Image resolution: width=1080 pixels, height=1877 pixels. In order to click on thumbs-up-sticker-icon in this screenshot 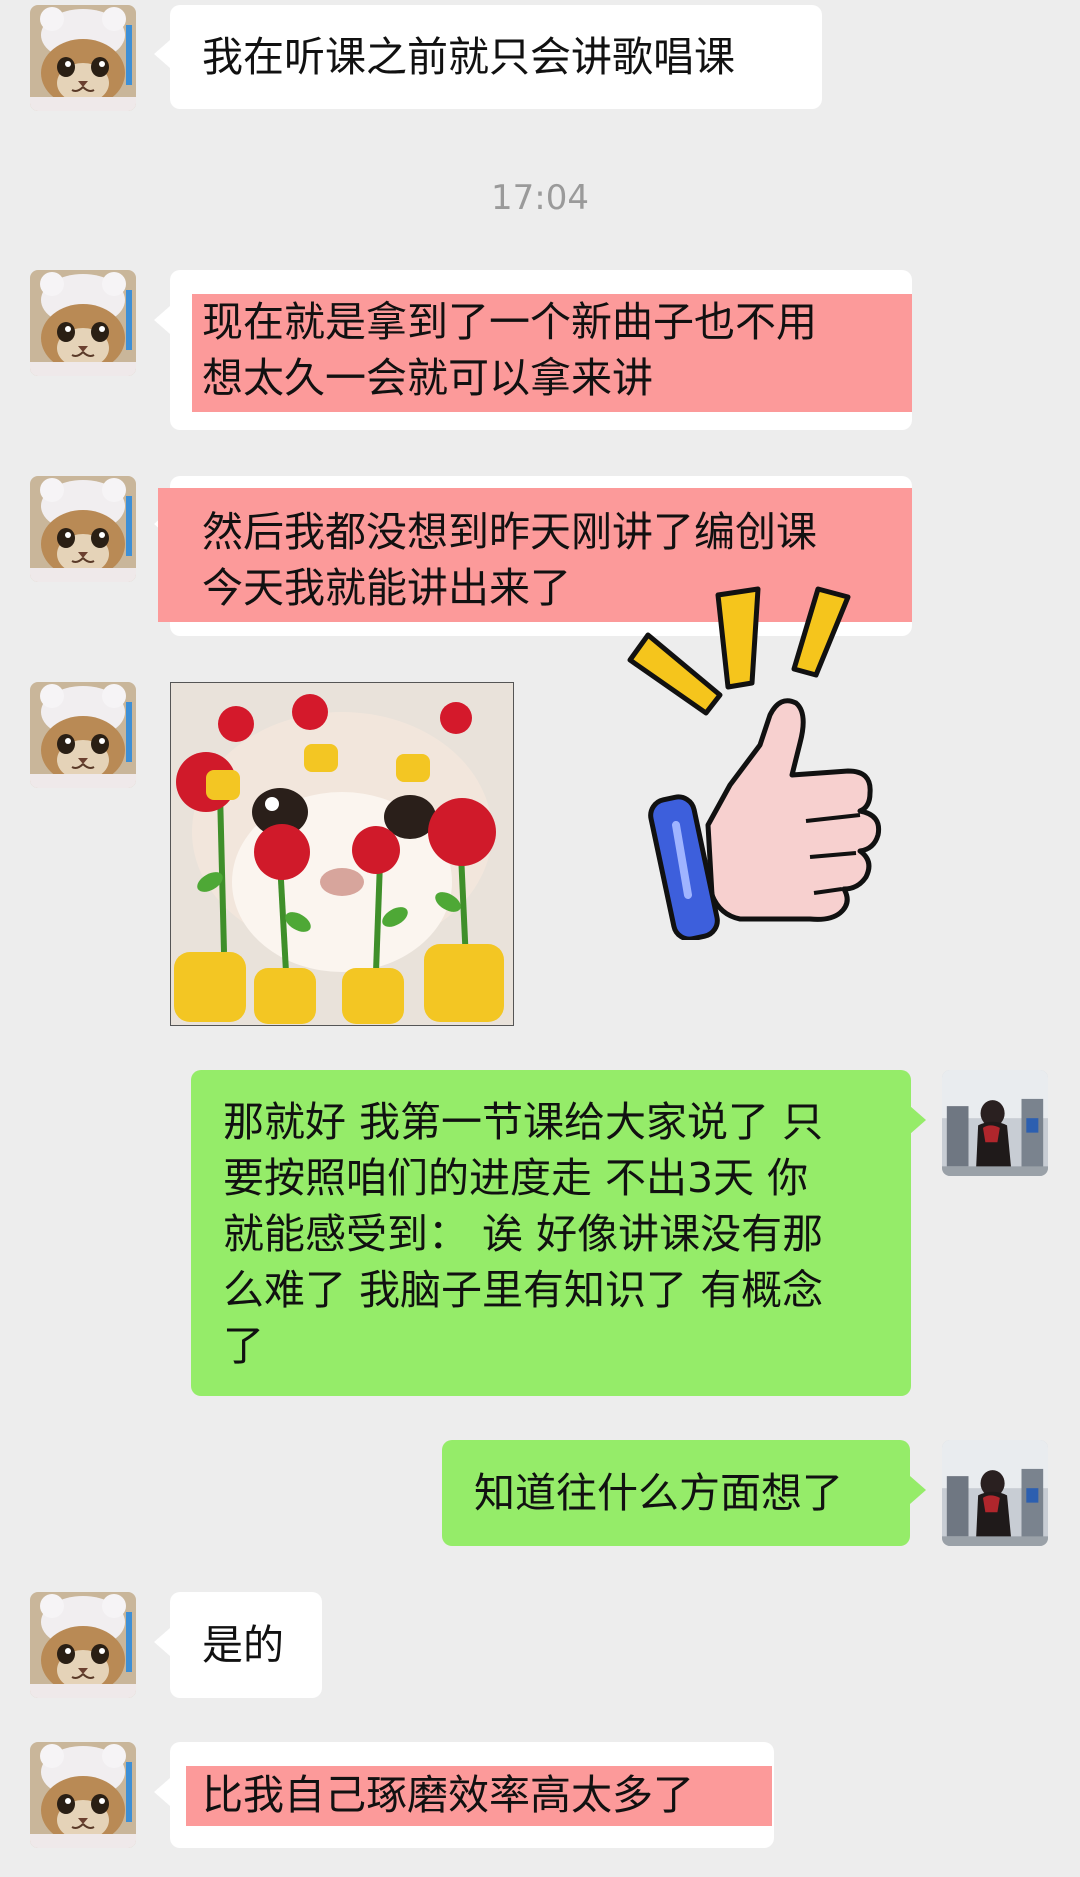, I will do `click(754, 764)`.